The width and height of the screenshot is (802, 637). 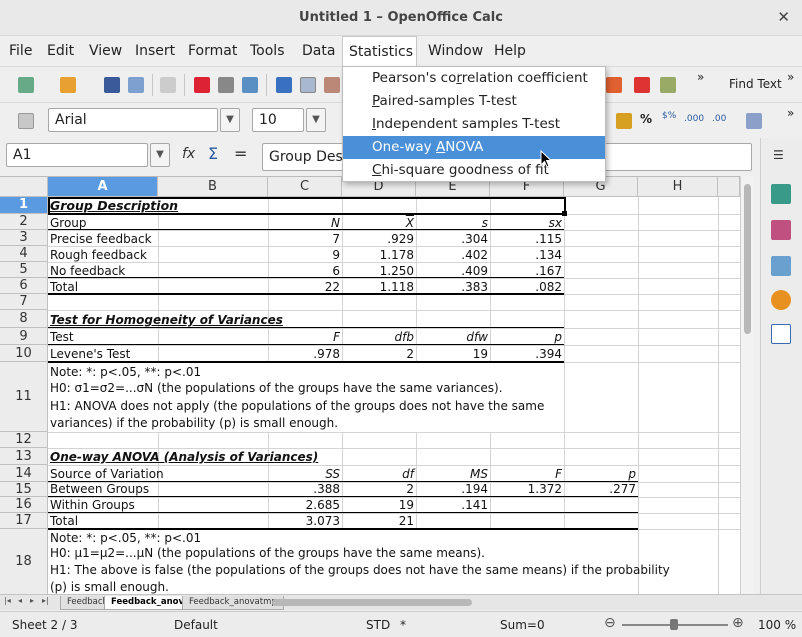 I want to click on tab-scroll-last-icon: ▸|, so click(x=45, y=600).